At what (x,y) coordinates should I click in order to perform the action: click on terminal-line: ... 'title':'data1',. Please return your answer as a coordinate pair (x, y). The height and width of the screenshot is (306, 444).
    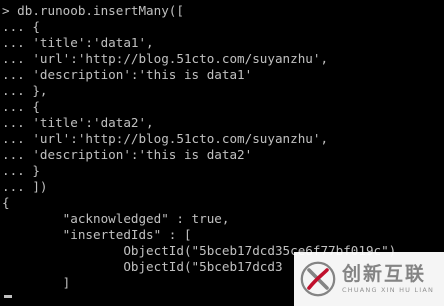
    Looking at the image, I should click on (78, 42).